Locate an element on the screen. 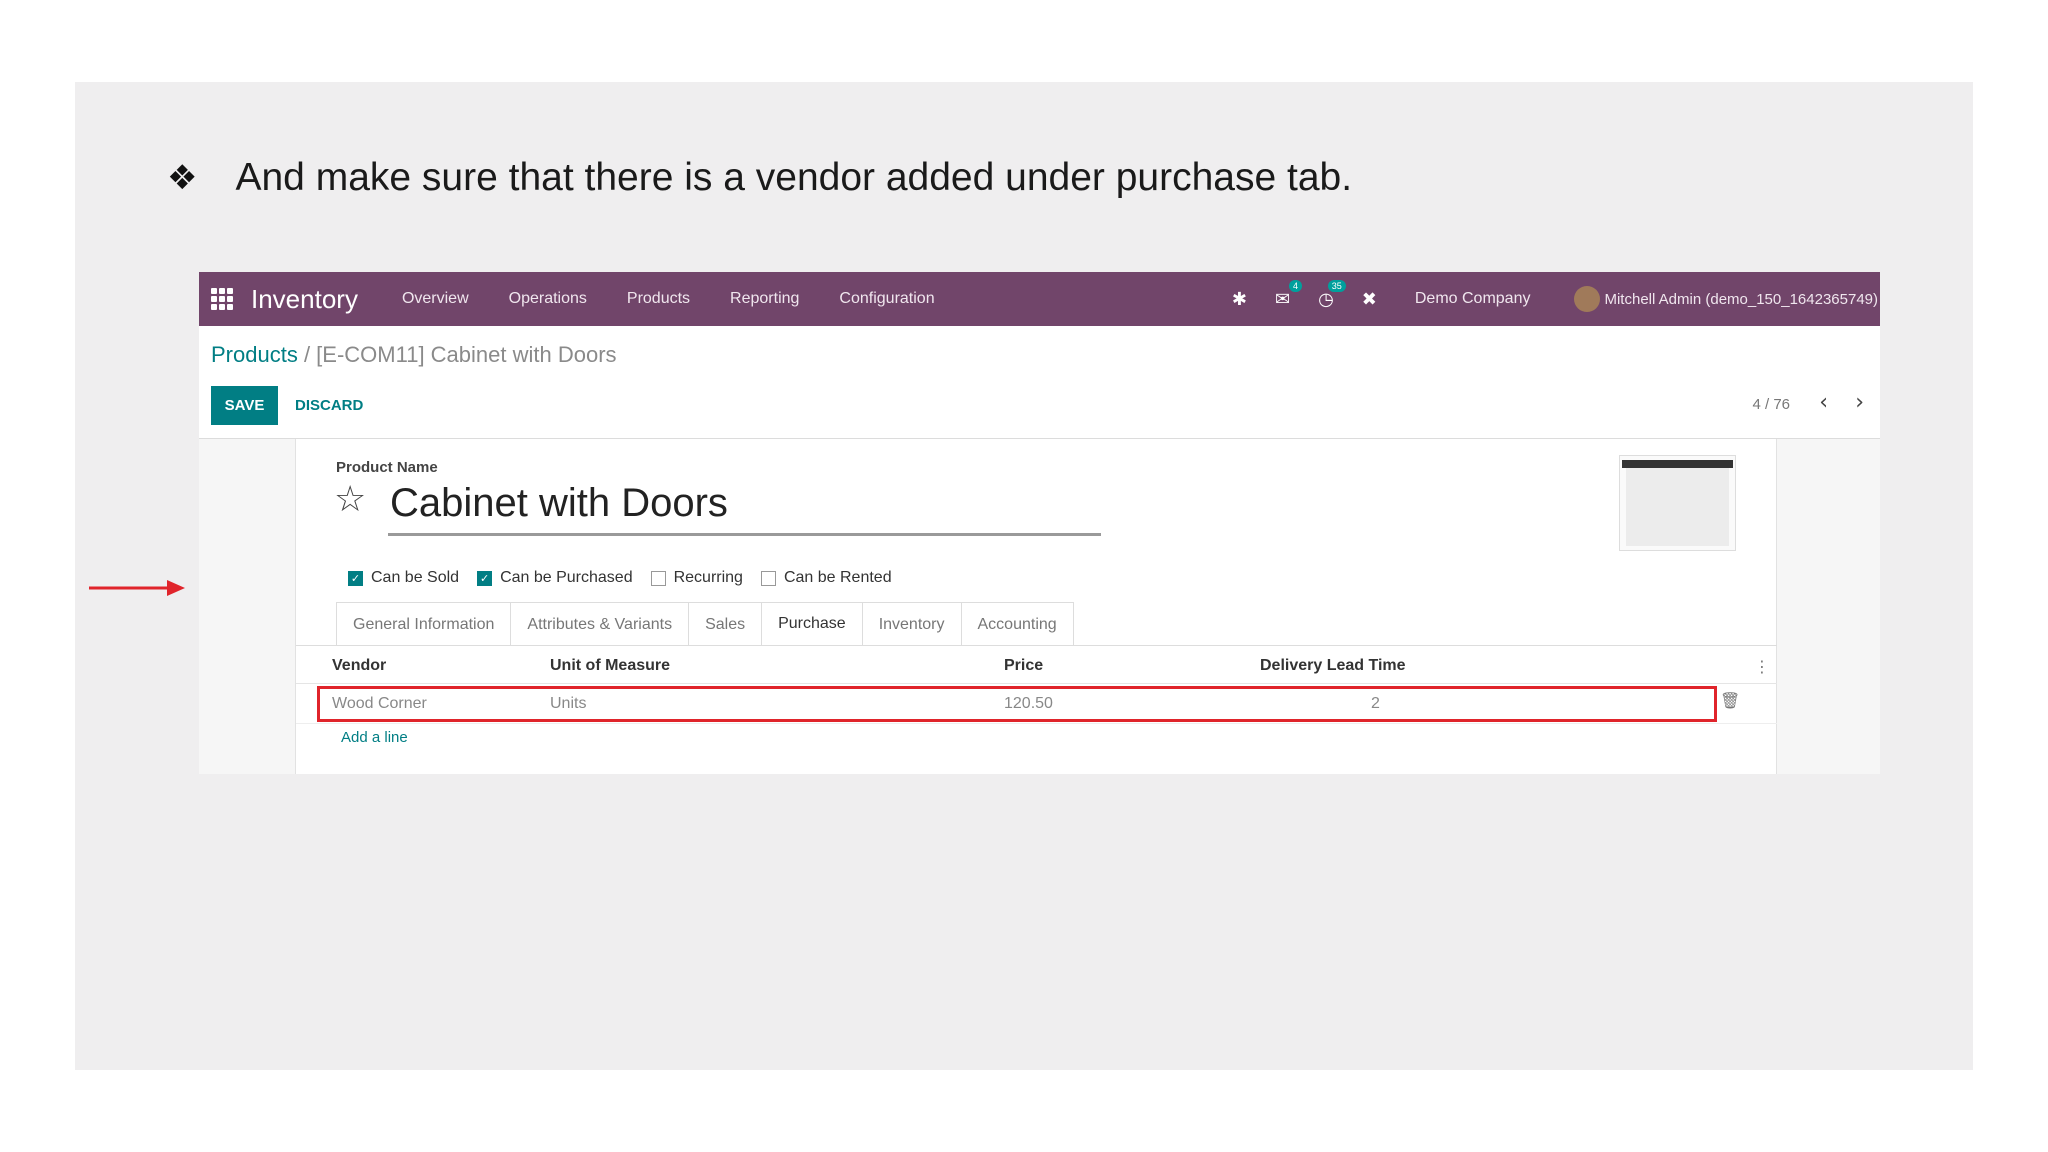  product-name-input: Cabinet with Doors is located at coordinates (559, 503).